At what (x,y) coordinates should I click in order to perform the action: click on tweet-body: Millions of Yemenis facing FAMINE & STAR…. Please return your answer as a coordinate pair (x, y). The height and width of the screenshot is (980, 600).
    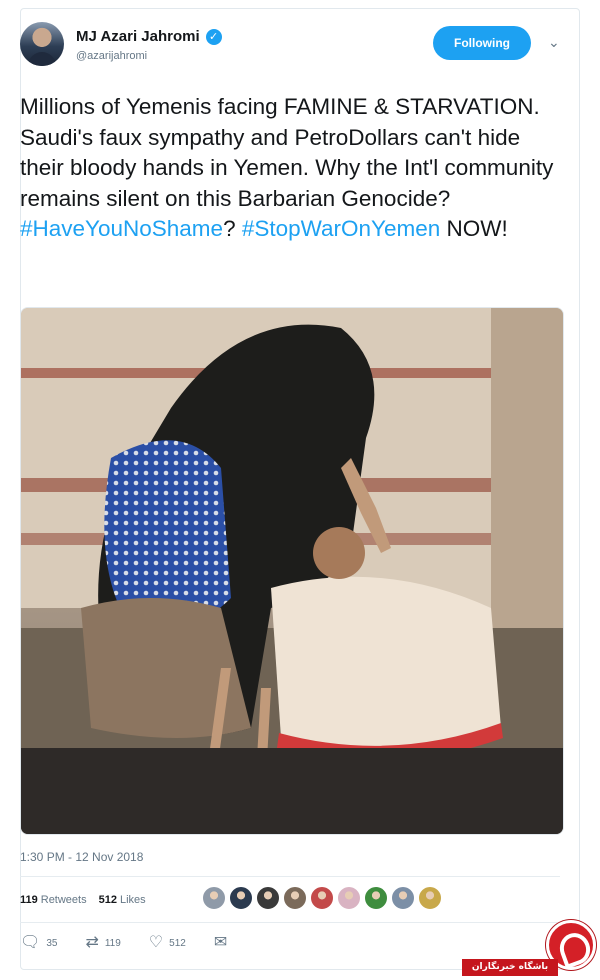
    Looking at the image, I should click on (290, 152).